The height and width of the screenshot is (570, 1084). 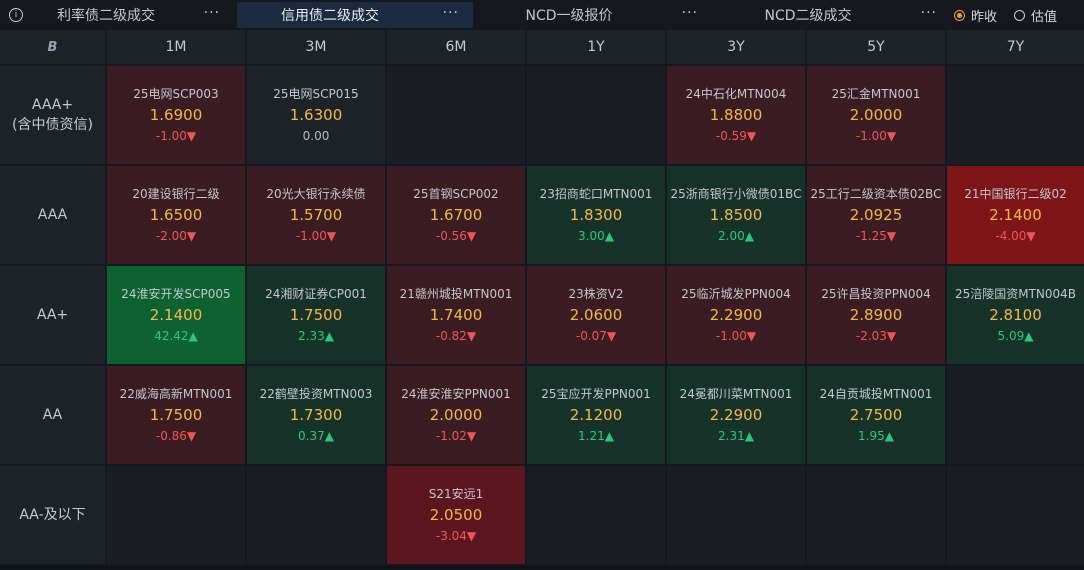 What do you see at coordinates (456, 494) in the screenshot?
I see `bond-name: S21安远1` at bounding box center [456, 494].